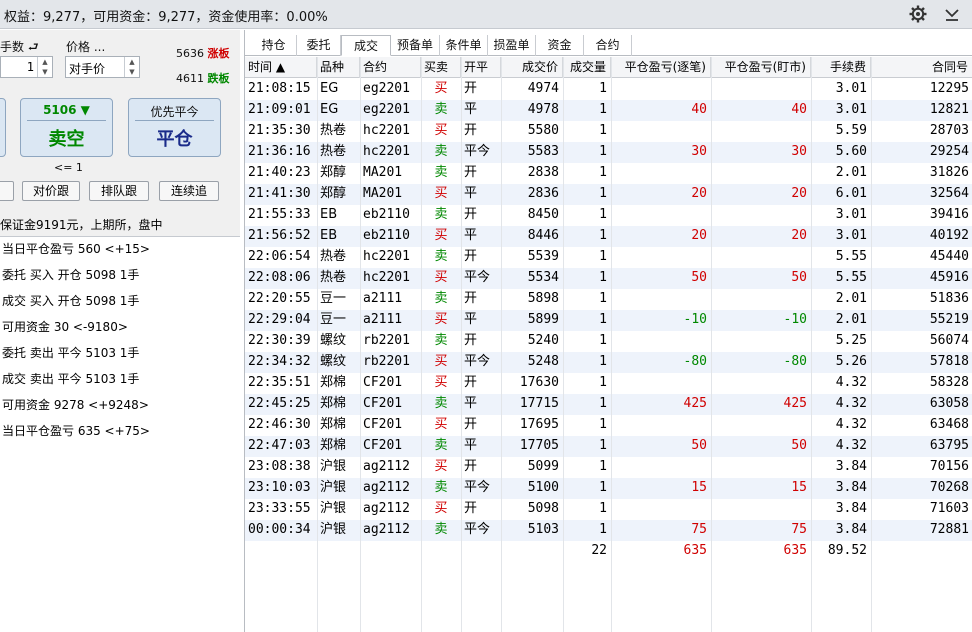 This screenshot has height=632, width=972. What do you see at coordinates (608, 446) in the screenshot?
I see `table-row: 22:47:03 郑棉 CF201 卖 平 17705 1 50 50 4.32 63795` at bounding box center [608, 446].